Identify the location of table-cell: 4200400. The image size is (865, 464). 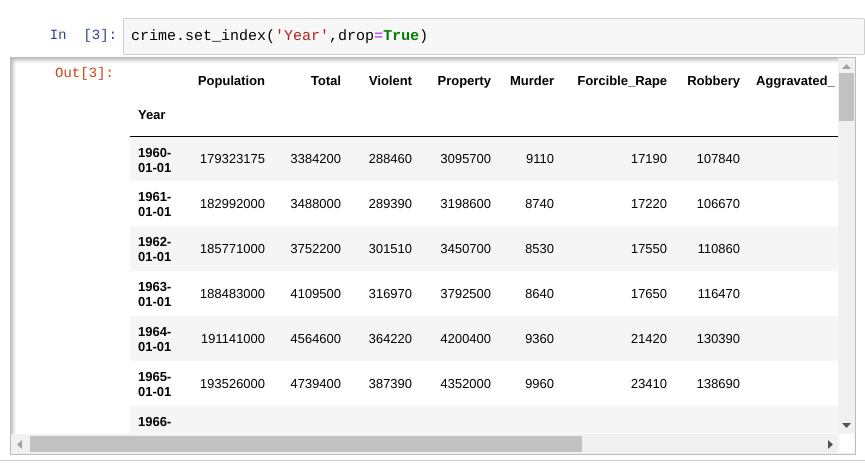
(465, 338).